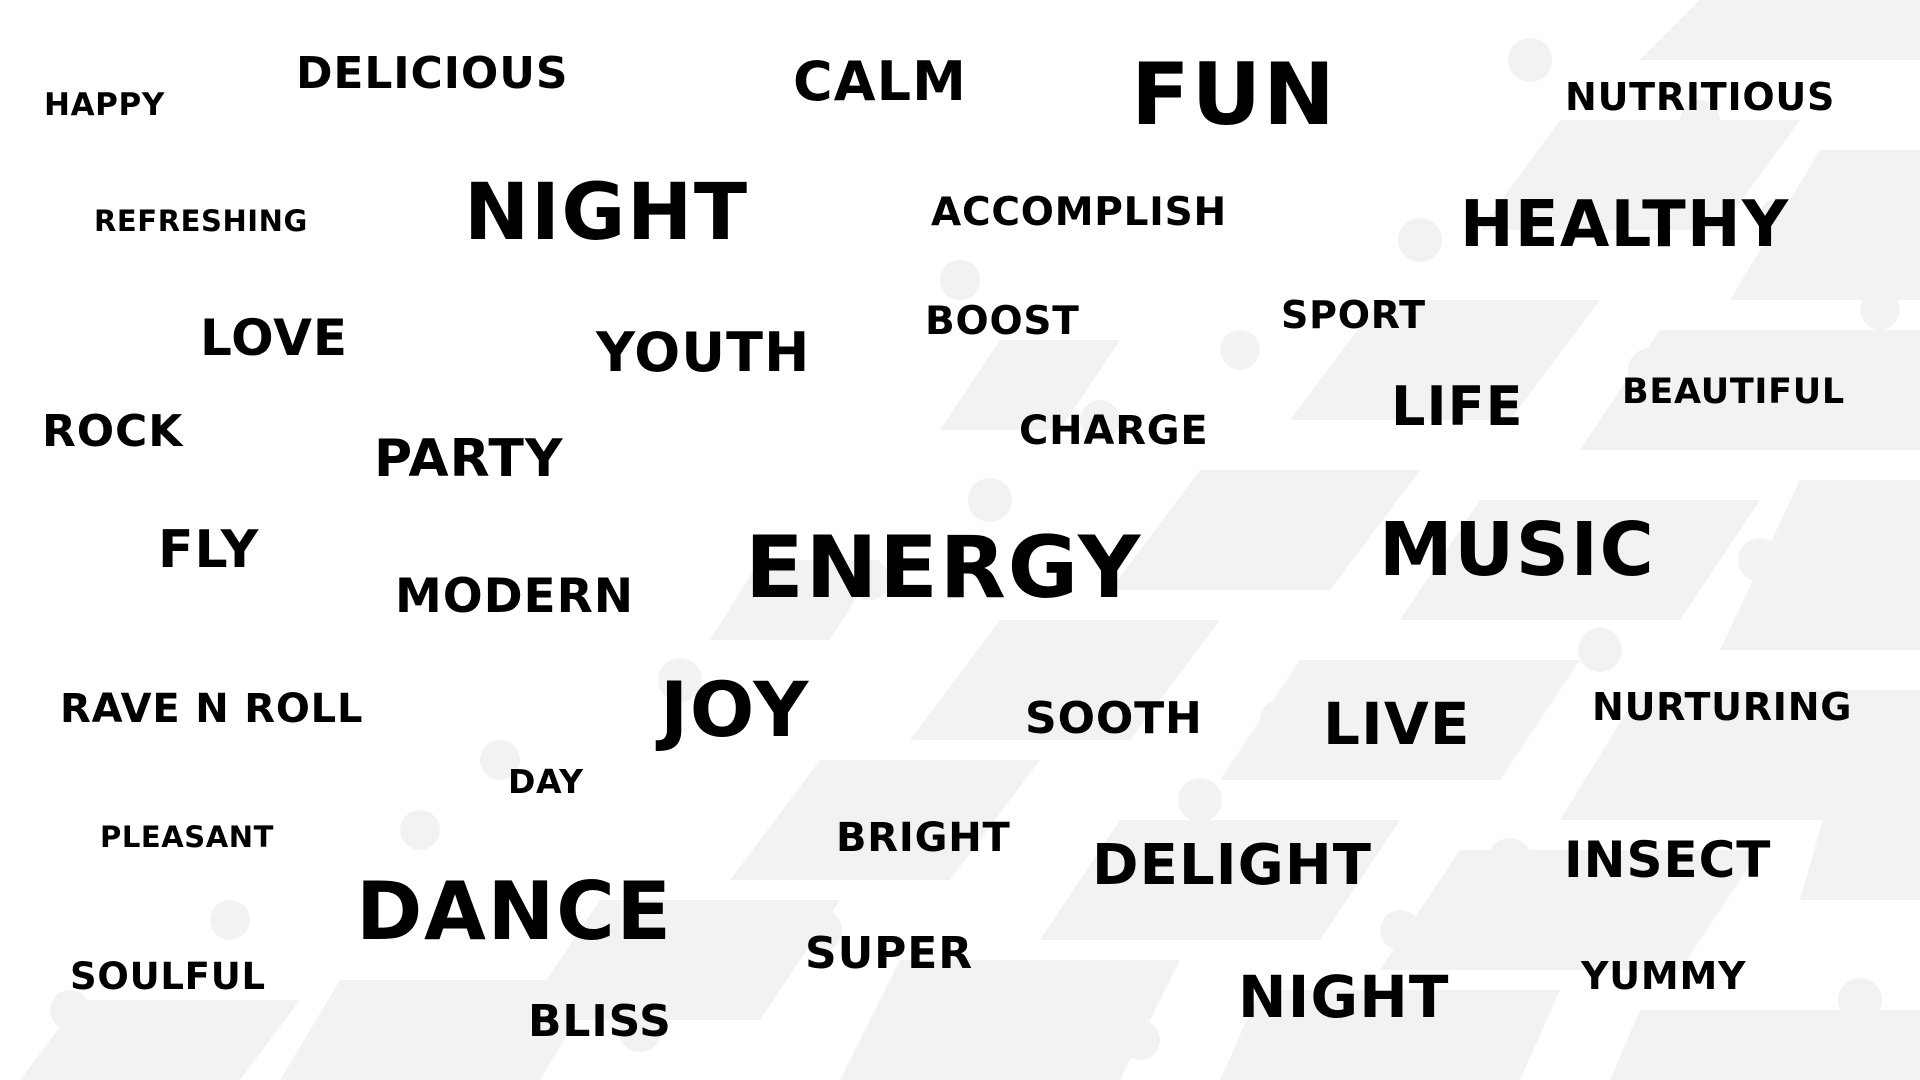 The image size is (1920, 1080). I want to click on word-happy: HAPPY, so click(104, 105).